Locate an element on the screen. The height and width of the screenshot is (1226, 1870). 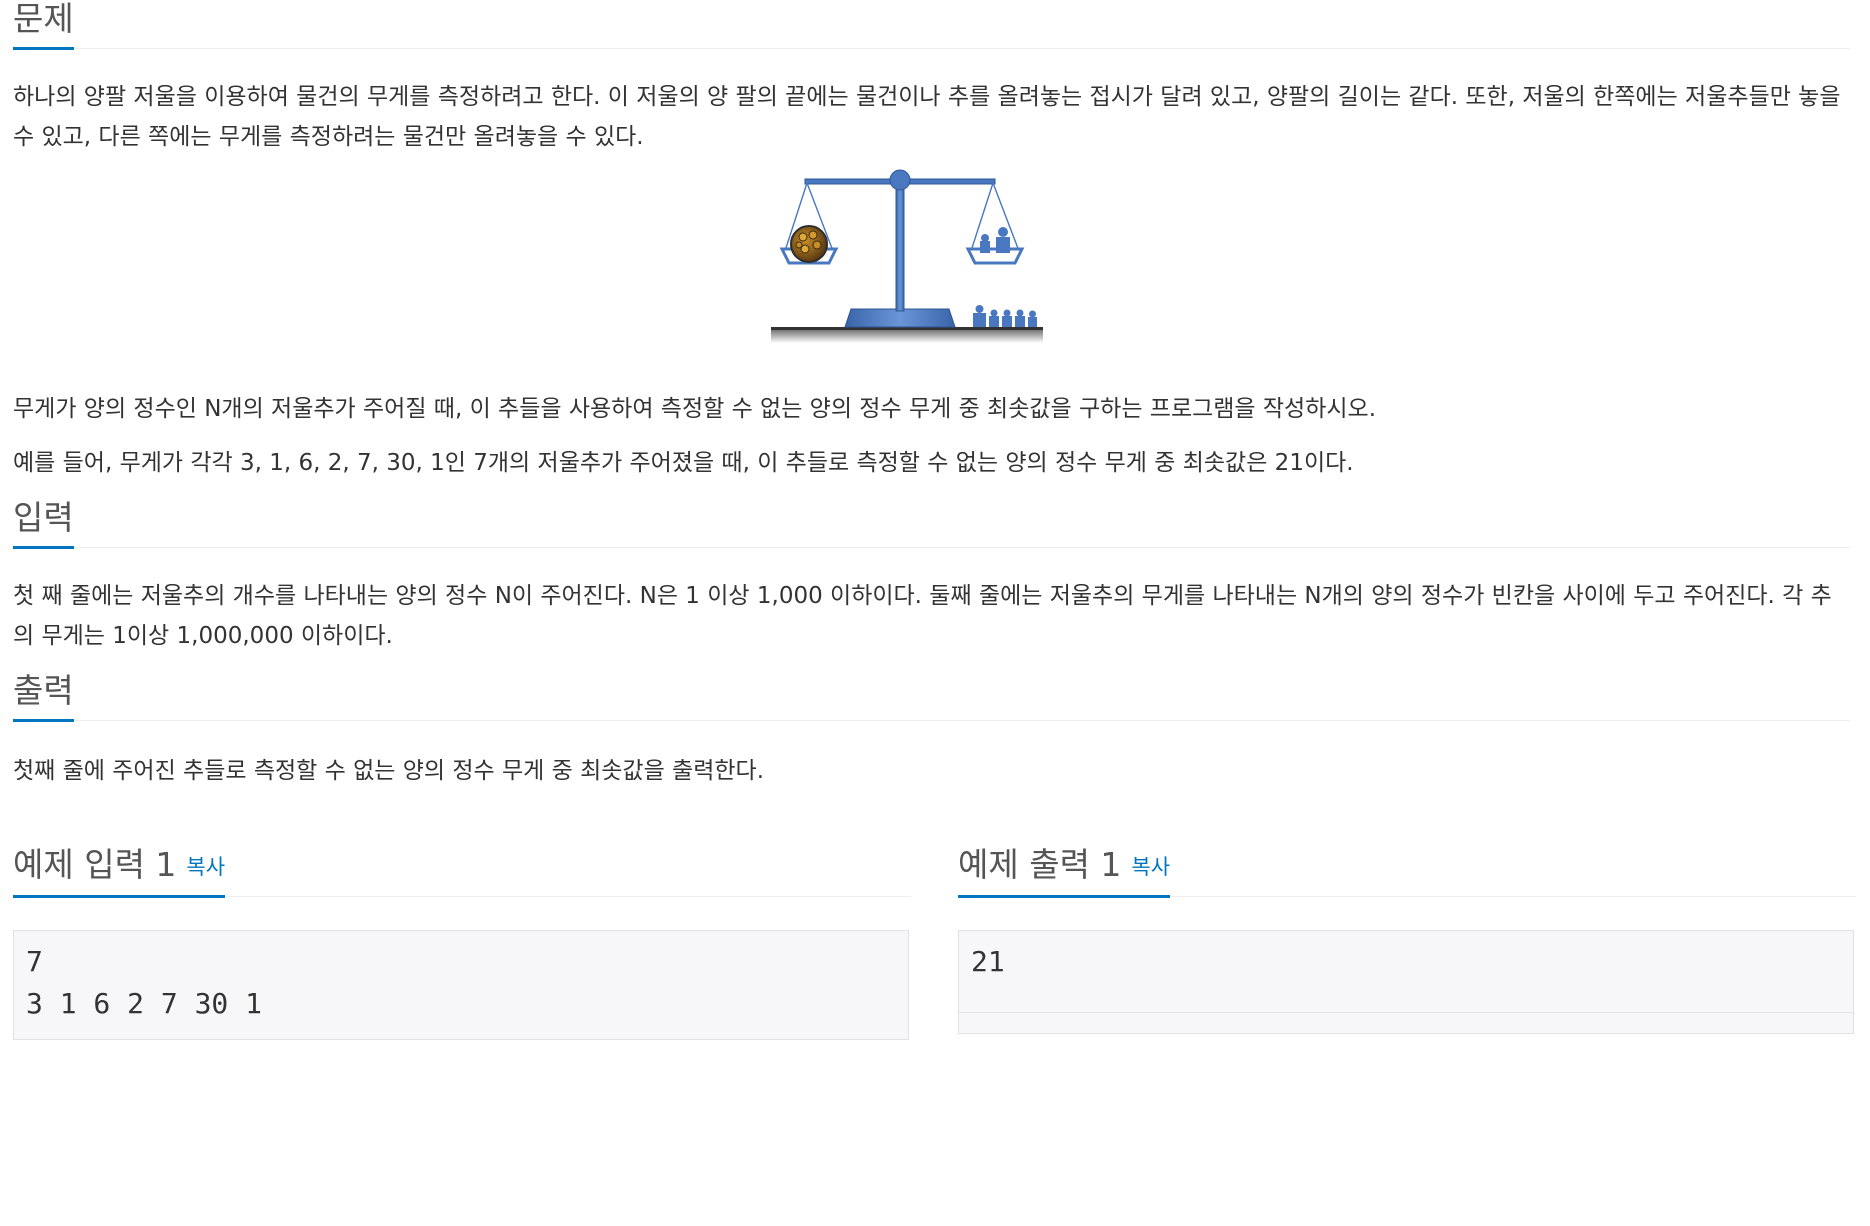
sample-input-header: 예제 입력 1 복사 is located at coordinates (462, 866).